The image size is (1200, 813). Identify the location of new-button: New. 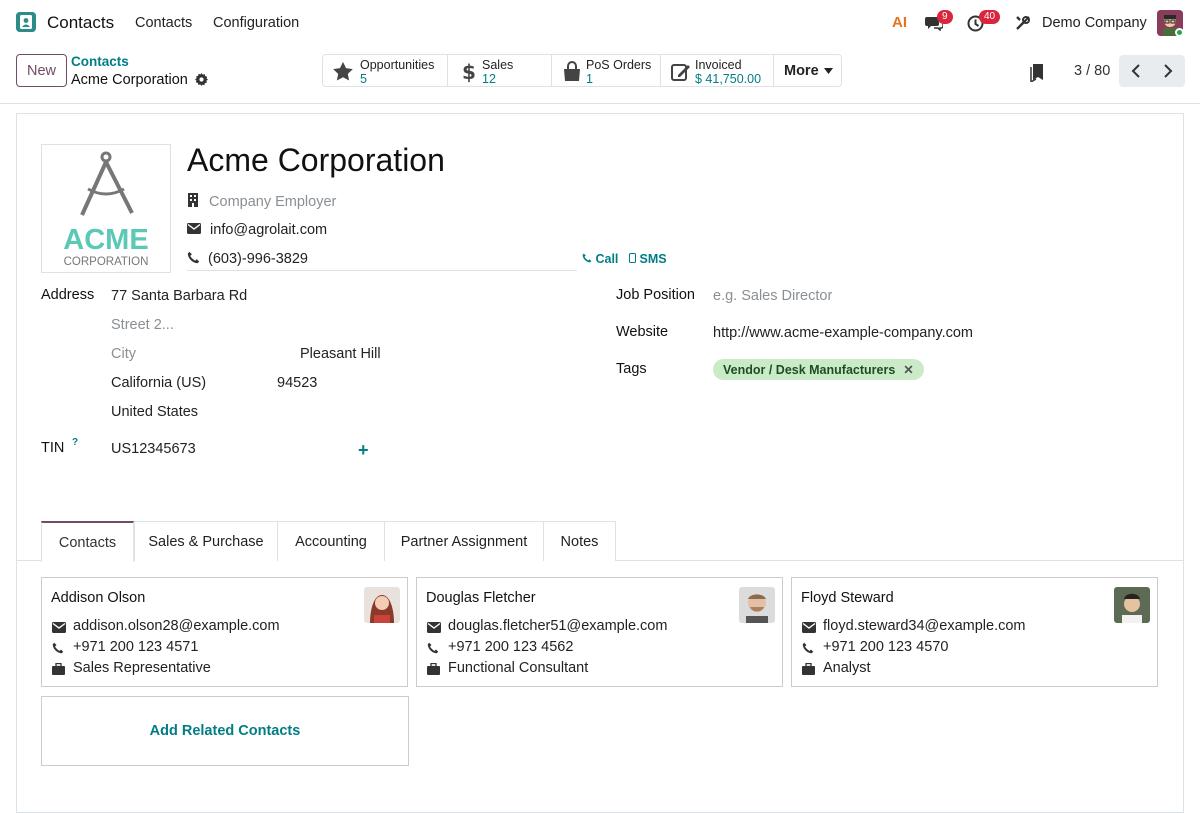
(41, 70).